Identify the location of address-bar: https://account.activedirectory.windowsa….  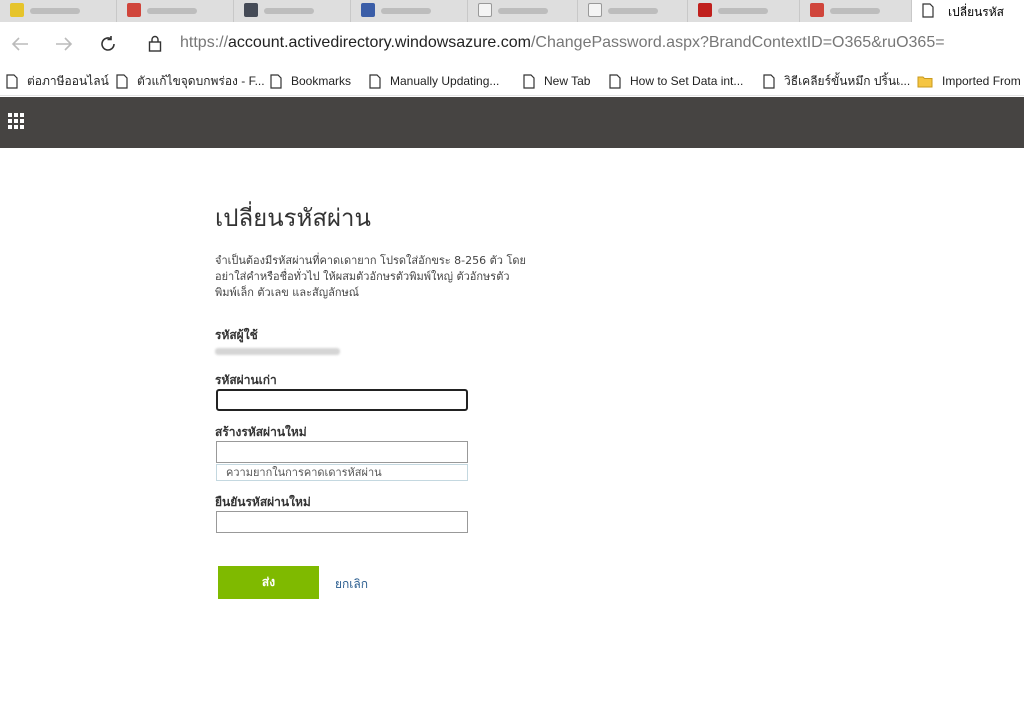
(580, 44).